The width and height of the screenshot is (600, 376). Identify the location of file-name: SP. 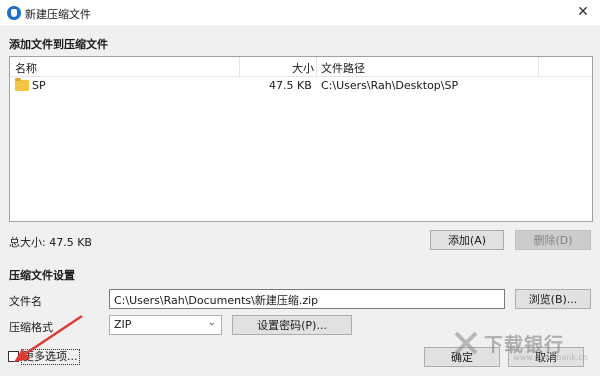
(39, 85).